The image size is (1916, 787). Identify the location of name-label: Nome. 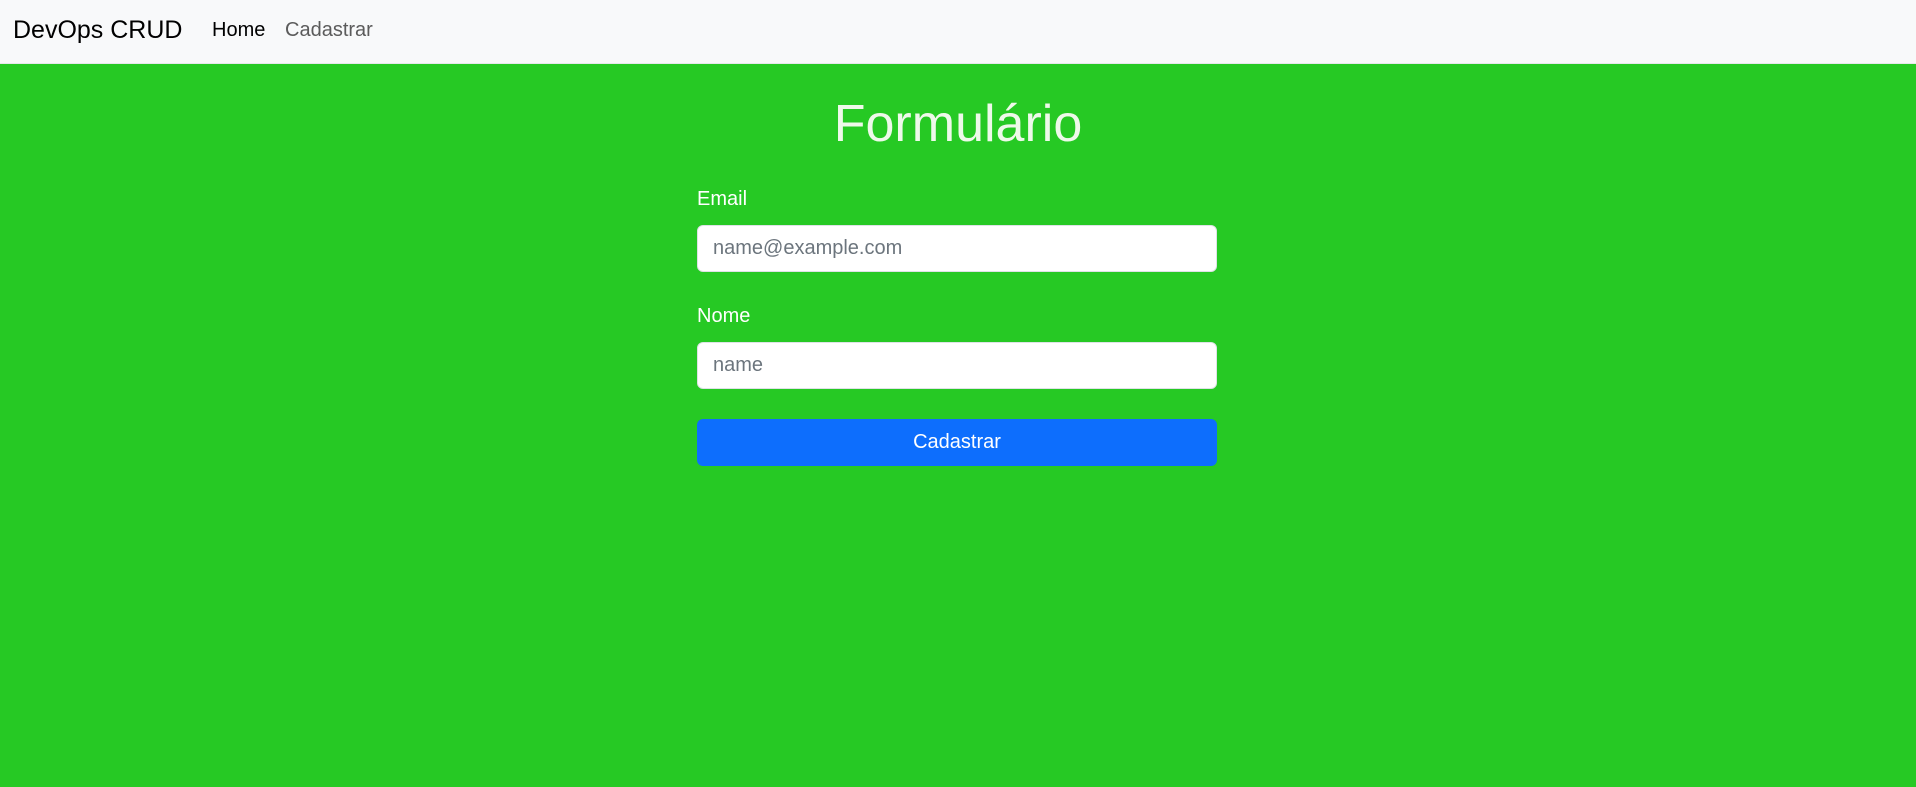
(724, 316).